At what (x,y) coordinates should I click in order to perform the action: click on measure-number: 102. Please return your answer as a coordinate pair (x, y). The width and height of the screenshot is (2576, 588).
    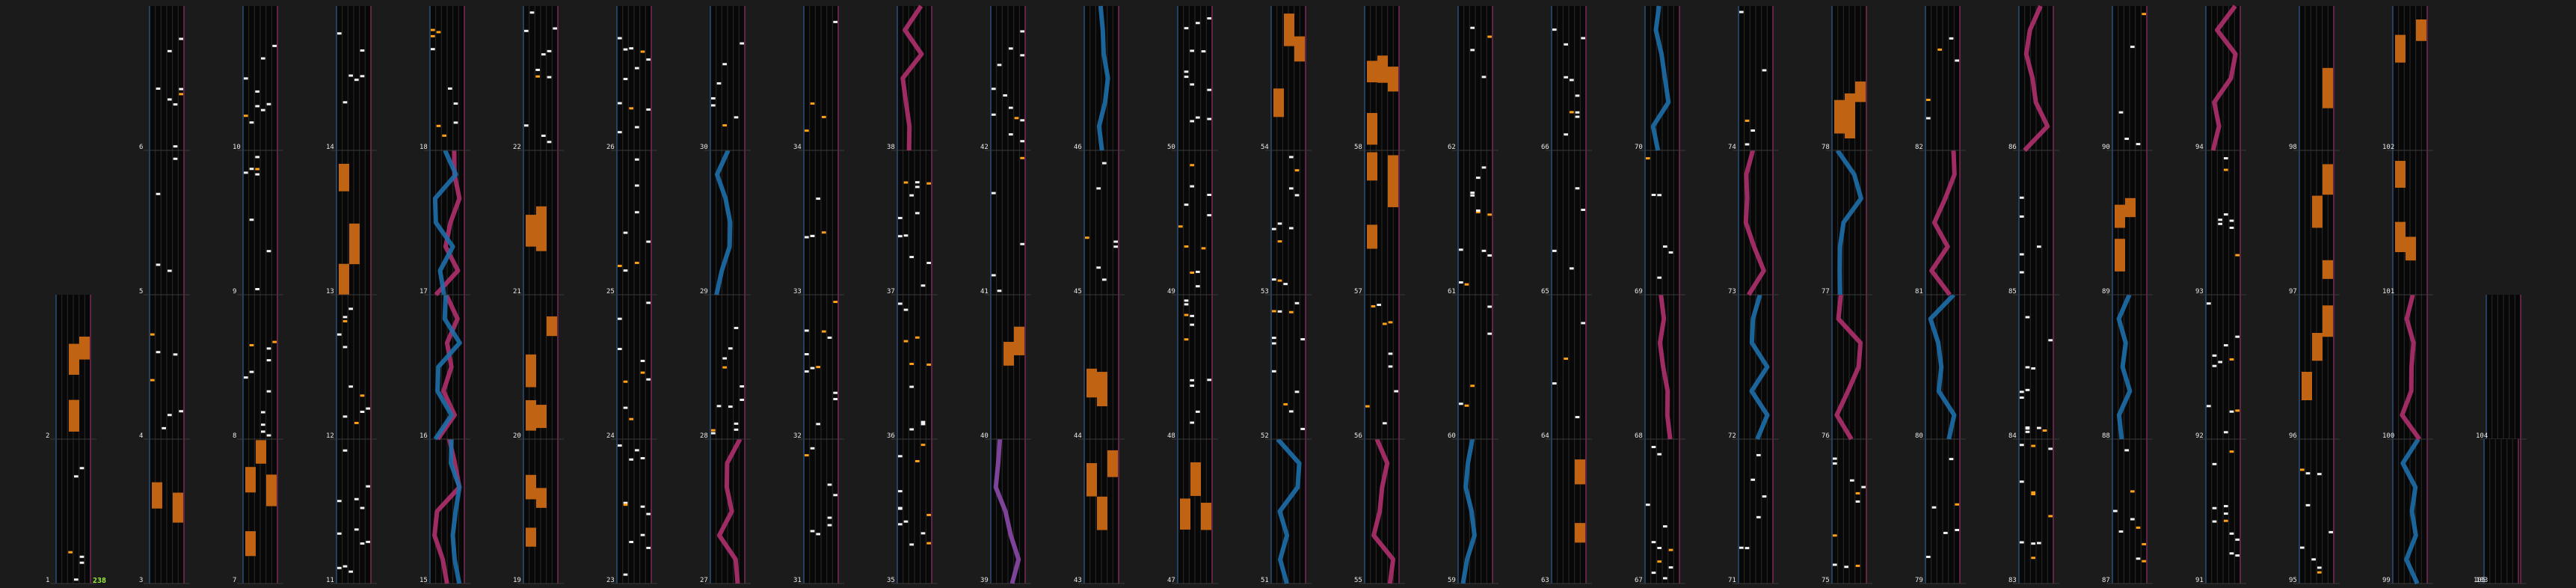
    Looking at the image, I should click on (2388, 148).